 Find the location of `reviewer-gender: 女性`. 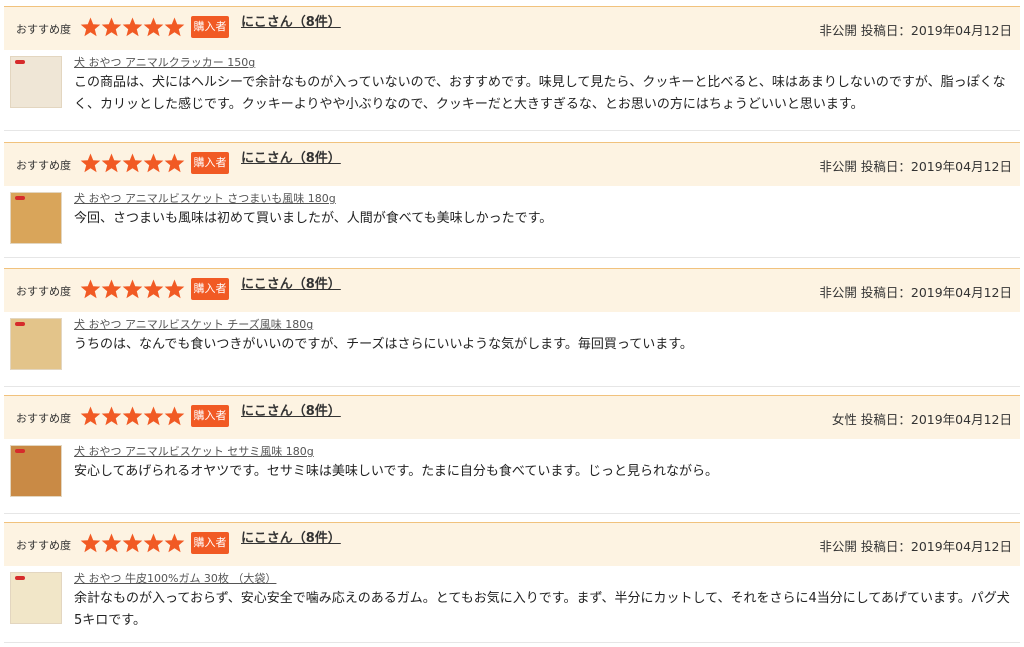

reviewer-gender: 女性 is located at coordinates (844, 419).